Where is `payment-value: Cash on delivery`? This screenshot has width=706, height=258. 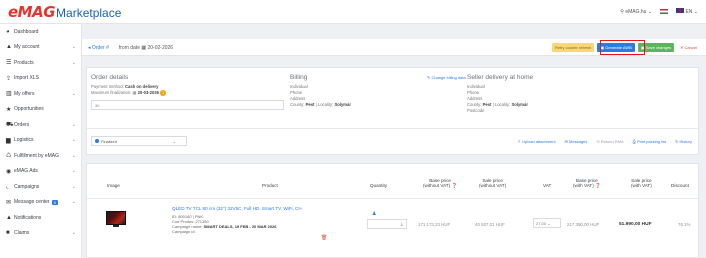
payment-value: Cash on delivery is located at coordinates (142, 86).